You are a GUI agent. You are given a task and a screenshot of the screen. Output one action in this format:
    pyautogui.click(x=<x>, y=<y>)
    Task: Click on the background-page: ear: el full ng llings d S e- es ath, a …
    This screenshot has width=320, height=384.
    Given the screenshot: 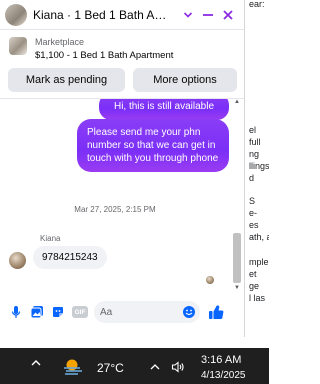 What is the action you would take?
    pyautogui.click(x=257, y=168)
    